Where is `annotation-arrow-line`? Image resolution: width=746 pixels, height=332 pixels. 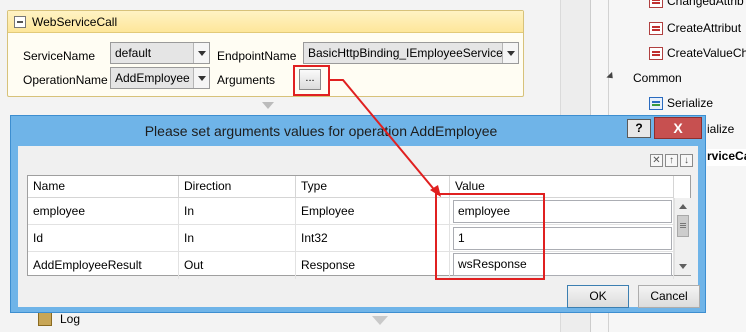
annotation-arrow-line is located at coordinates (384, 136).